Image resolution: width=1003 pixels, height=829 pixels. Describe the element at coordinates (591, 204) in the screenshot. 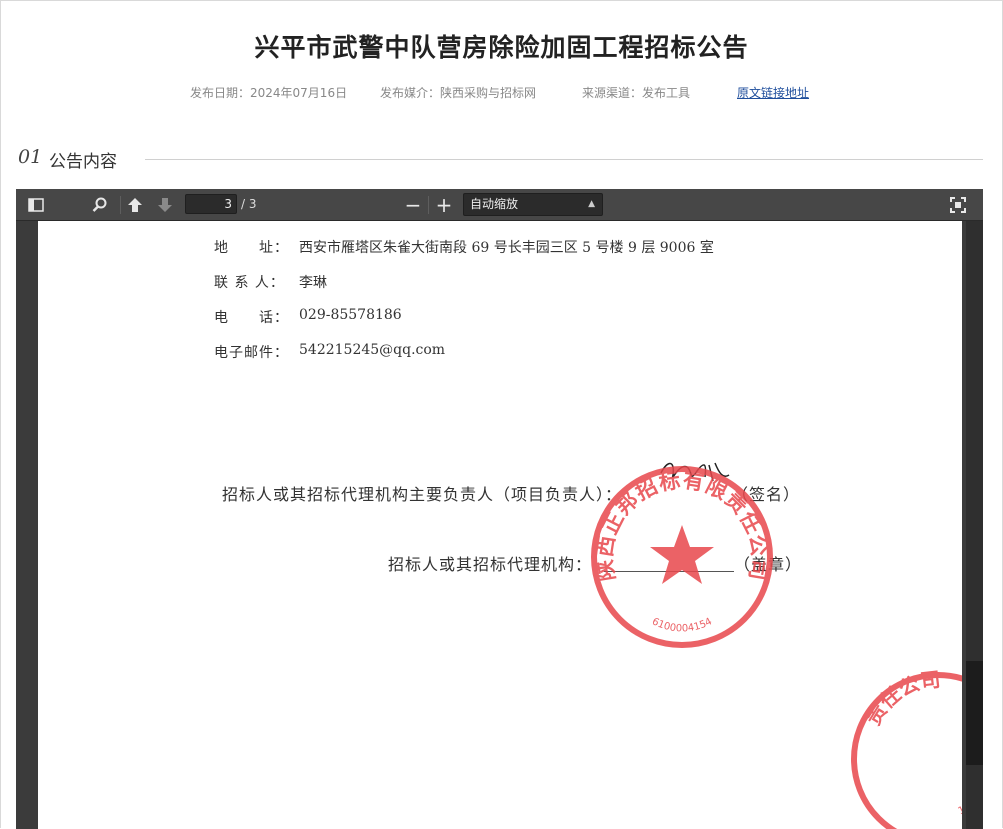

I see `select-arrows-icon: ▲` at that location.